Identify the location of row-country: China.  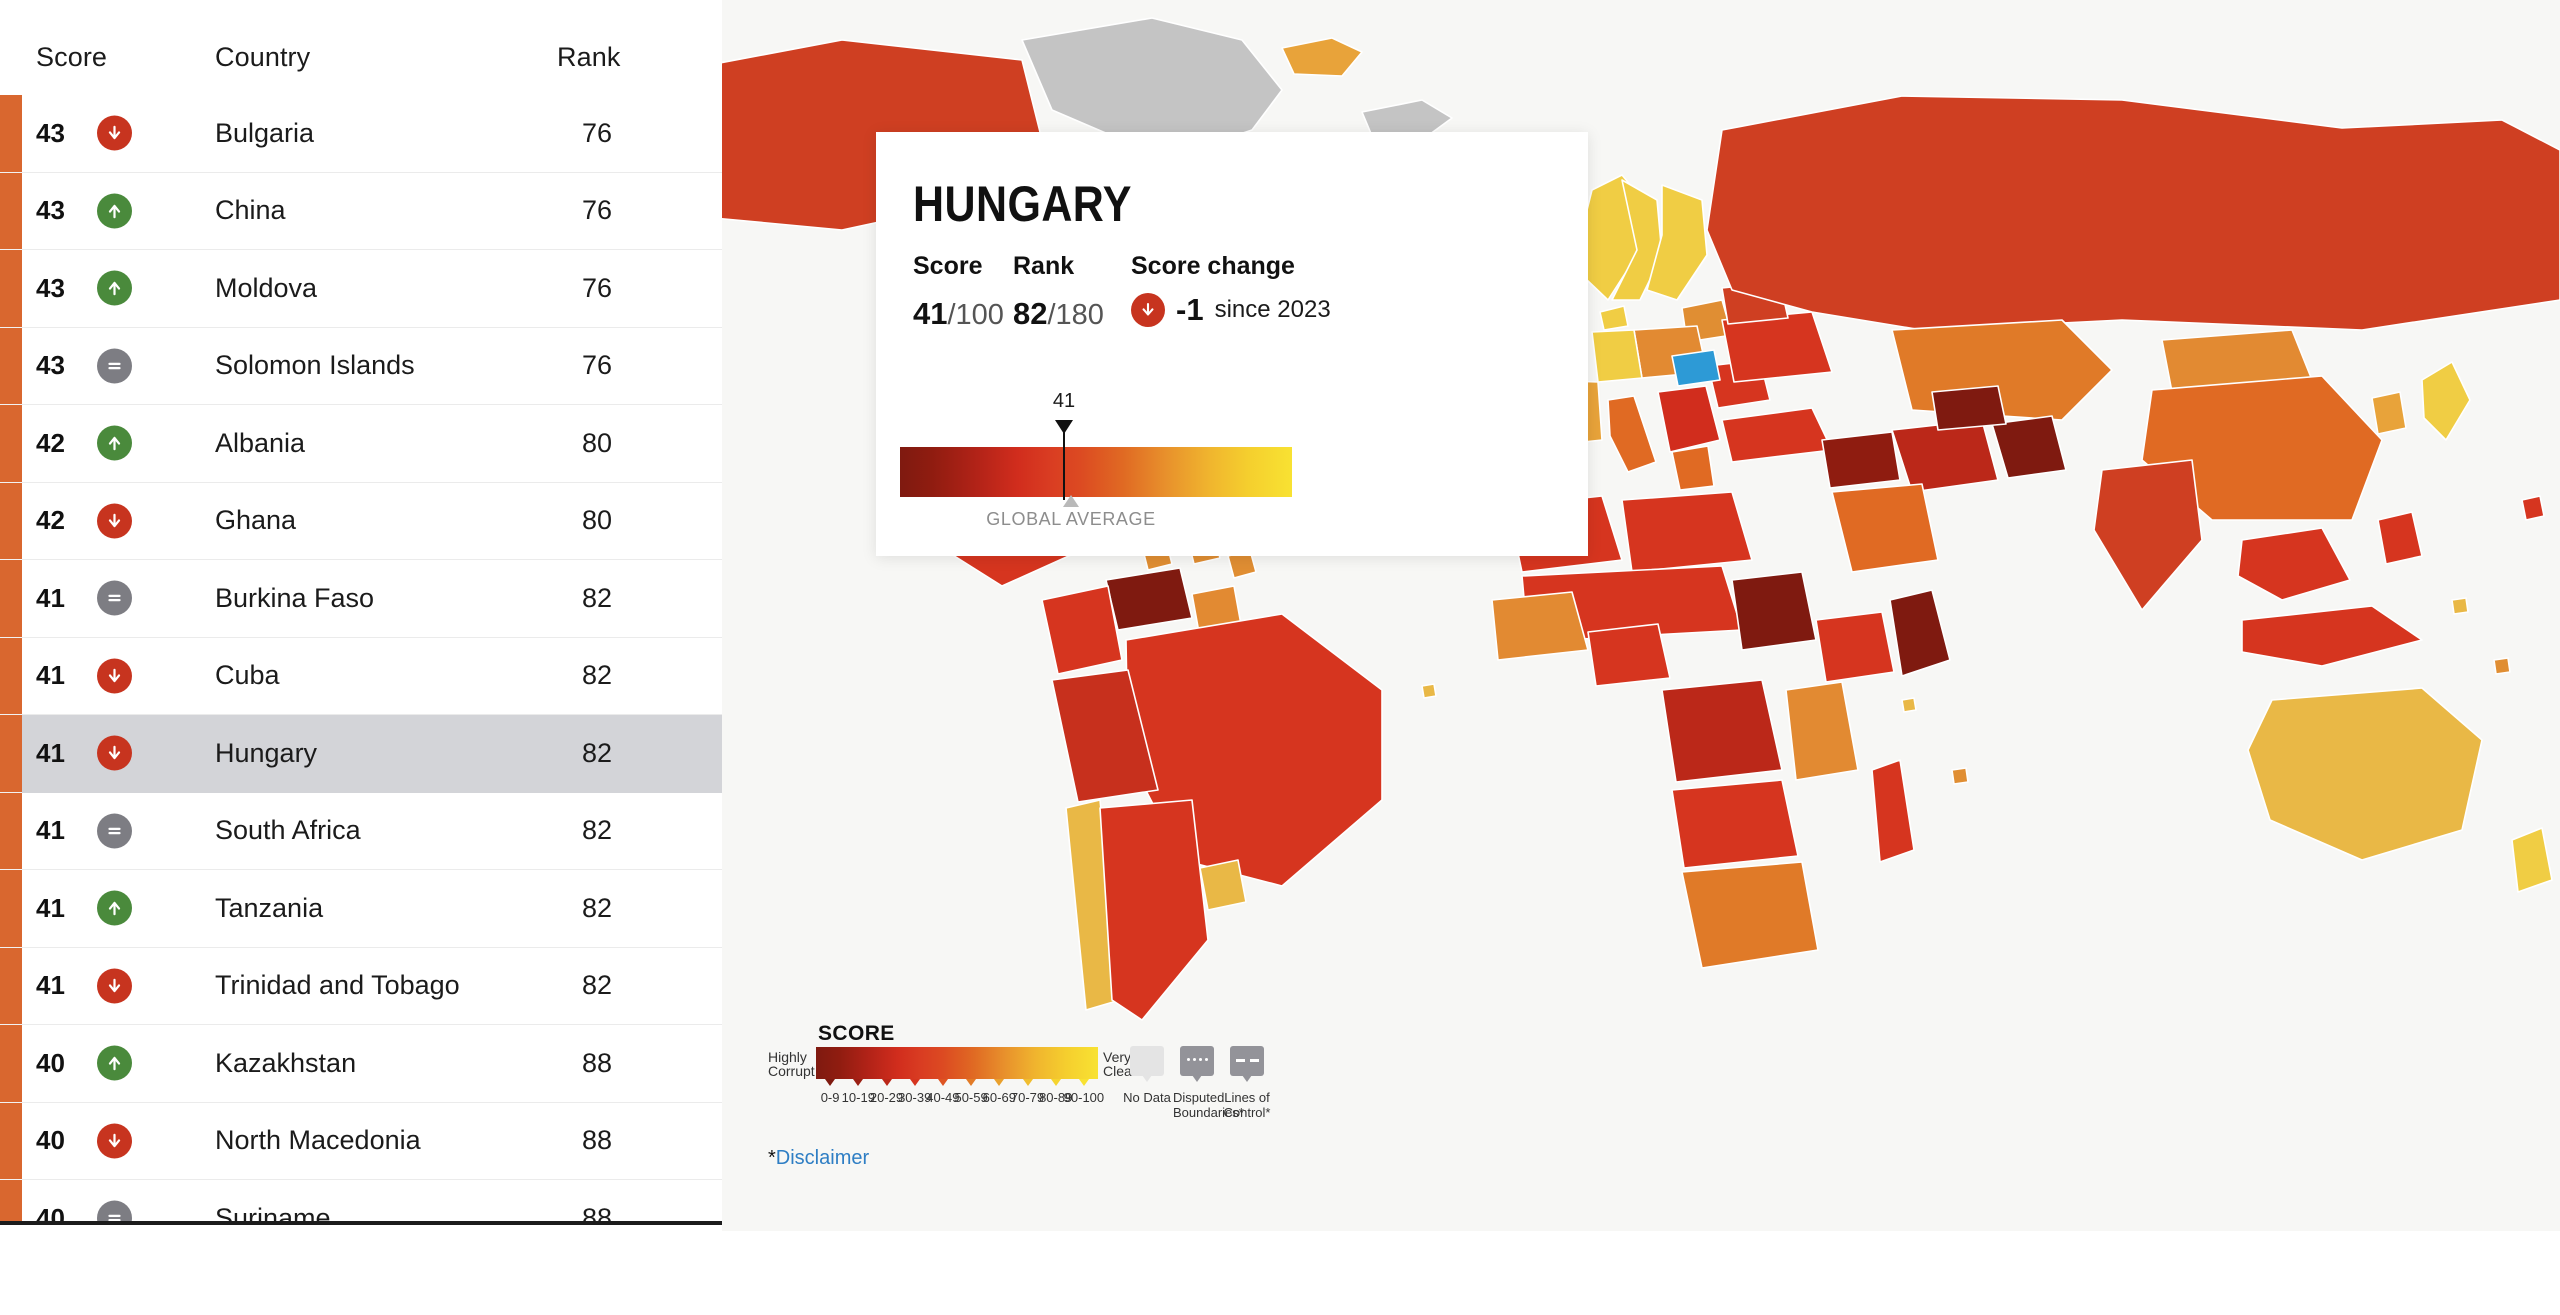
(250, 210).